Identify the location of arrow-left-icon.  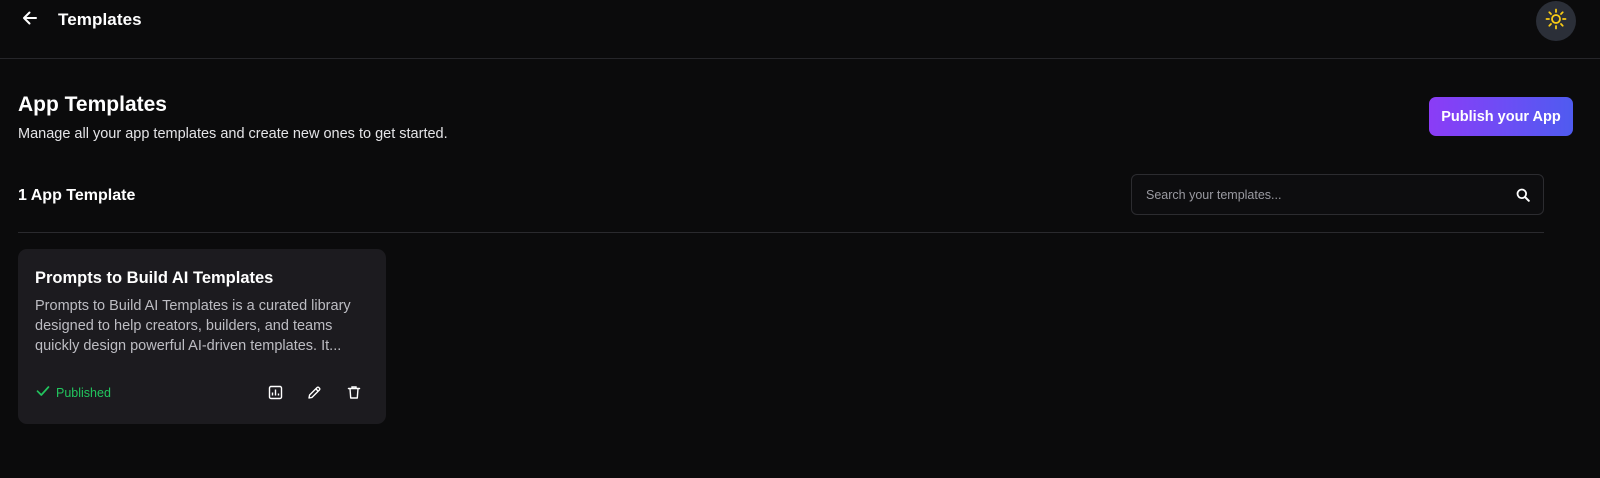
(30, 20).